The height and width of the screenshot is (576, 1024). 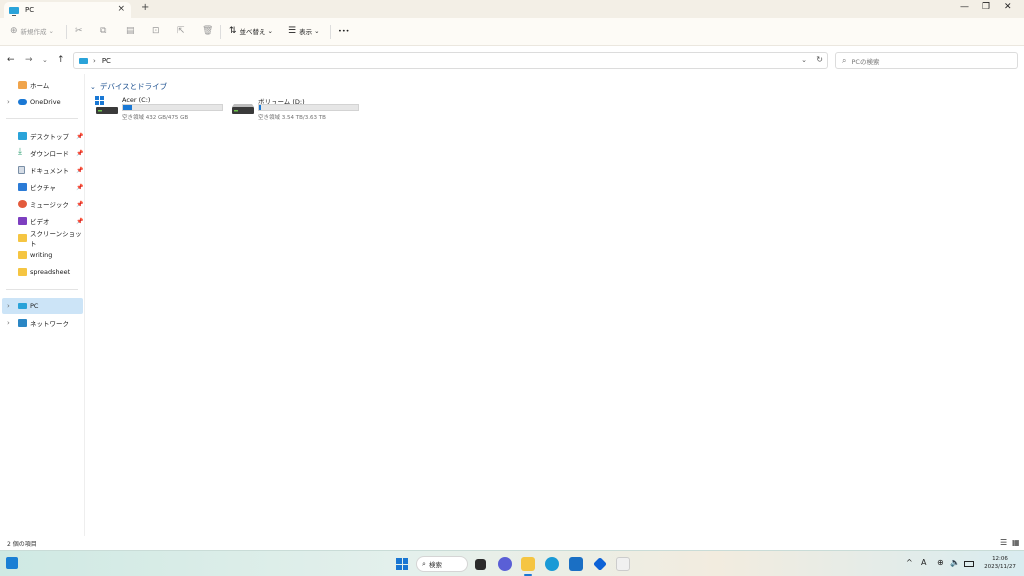 What do you see at coordinates (104, 31) in the screenshot?
I see `copy-icon: ⧉` at bounding box center [104, 31].